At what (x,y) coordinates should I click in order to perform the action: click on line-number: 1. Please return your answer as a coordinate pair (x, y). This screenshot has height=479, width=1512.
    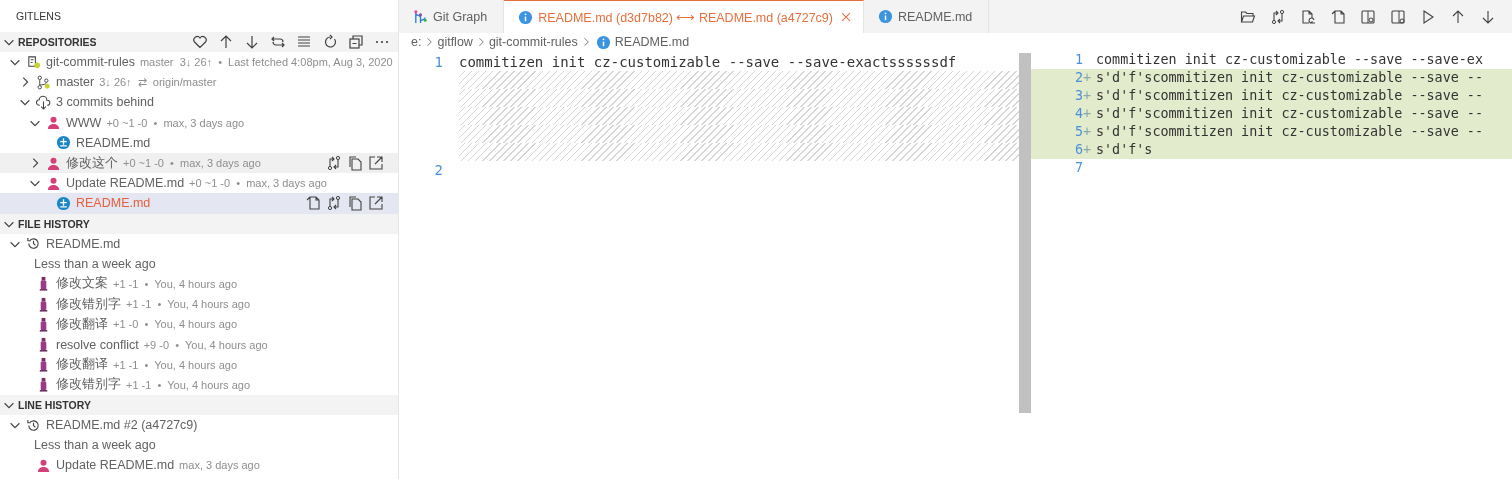
    Looking at the image, I should click on (1078, 60).